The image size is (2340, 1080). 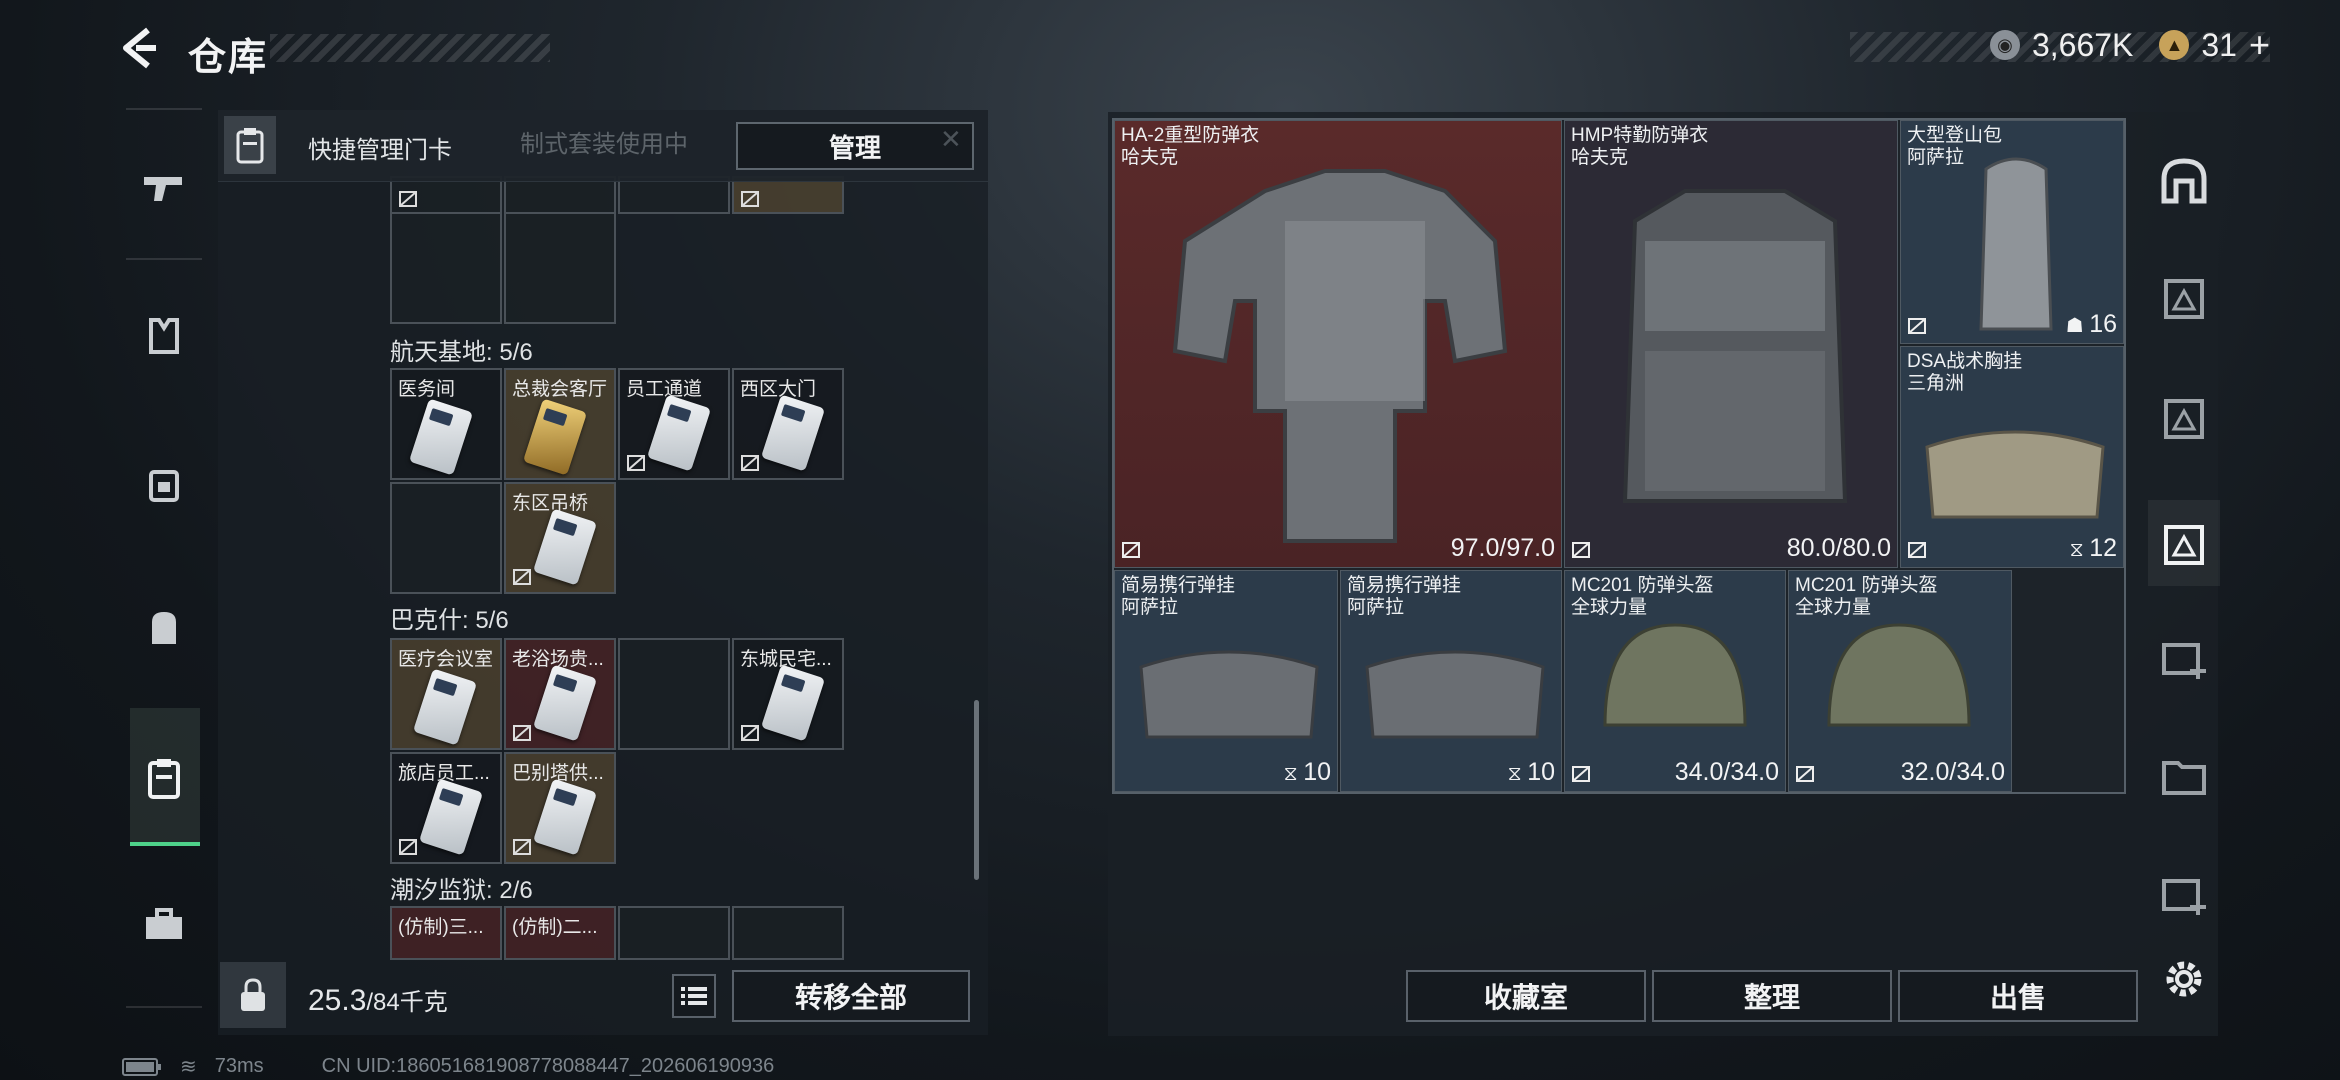 I want to click on item-hmp-armor: HMP特勤防弹衣 哈夫克 80.0/80.0, so click(x=1731, y=344).